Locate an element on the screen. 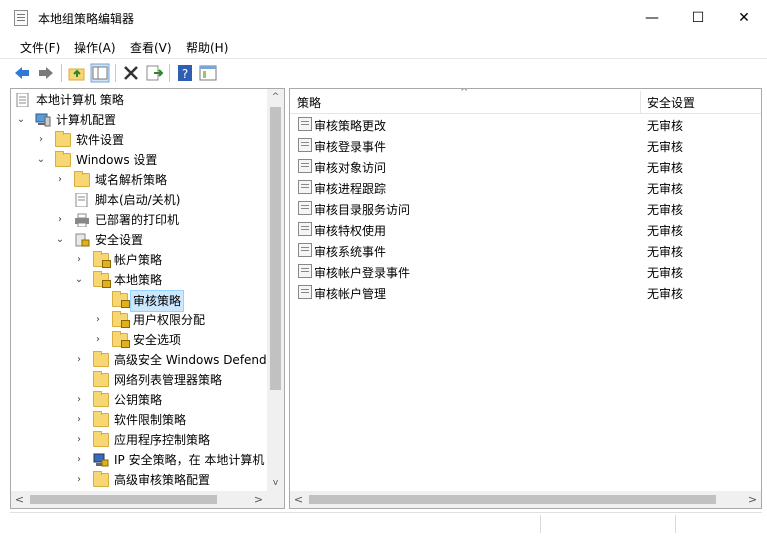 The height and width of the screenshot is (536, 767). menu-action: 操作(A) is located at coordinates (95, 47).